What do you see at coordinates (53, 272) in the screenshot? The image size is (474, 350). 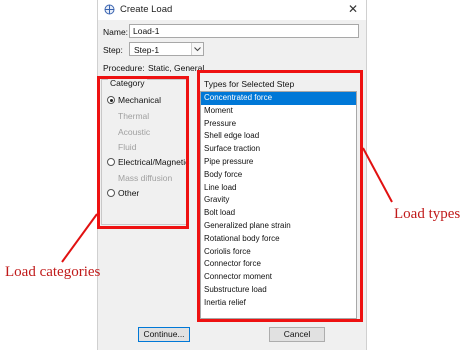 I see `load-categories-annotation: Load categories` at bounding box center [53, 272].